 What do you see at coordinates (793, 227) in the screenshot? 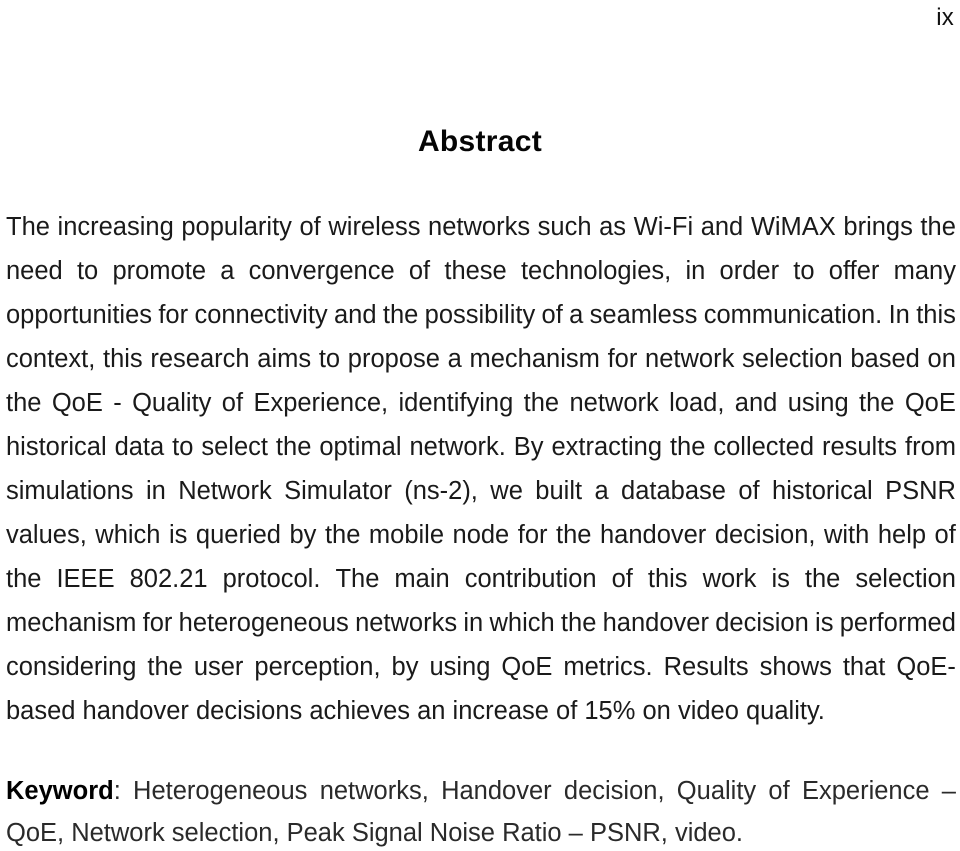
I see `abstract-word: WiMAX` at bounding box center [793, 227].